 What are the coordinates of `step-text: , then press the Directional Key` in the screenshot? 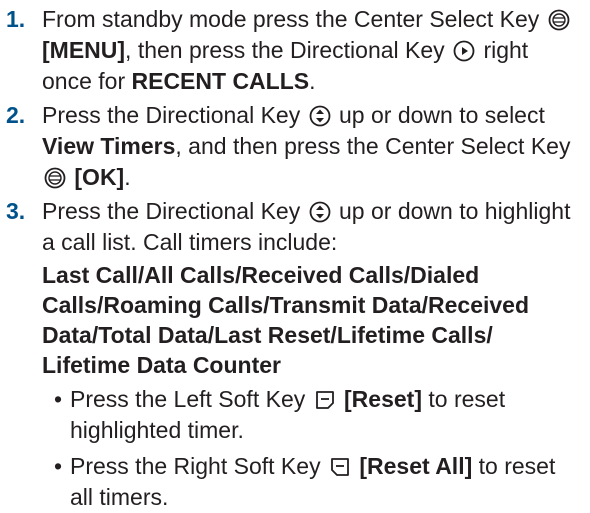 It's located at (285, 50).